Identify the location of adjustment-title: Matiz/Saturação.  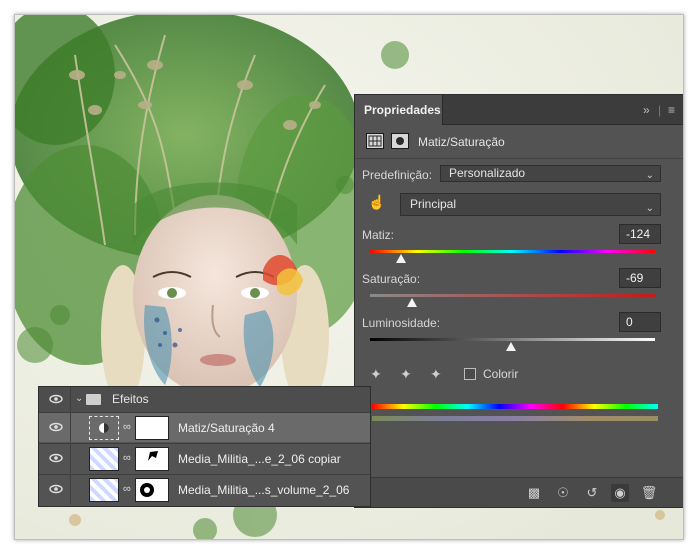
(461, 142).